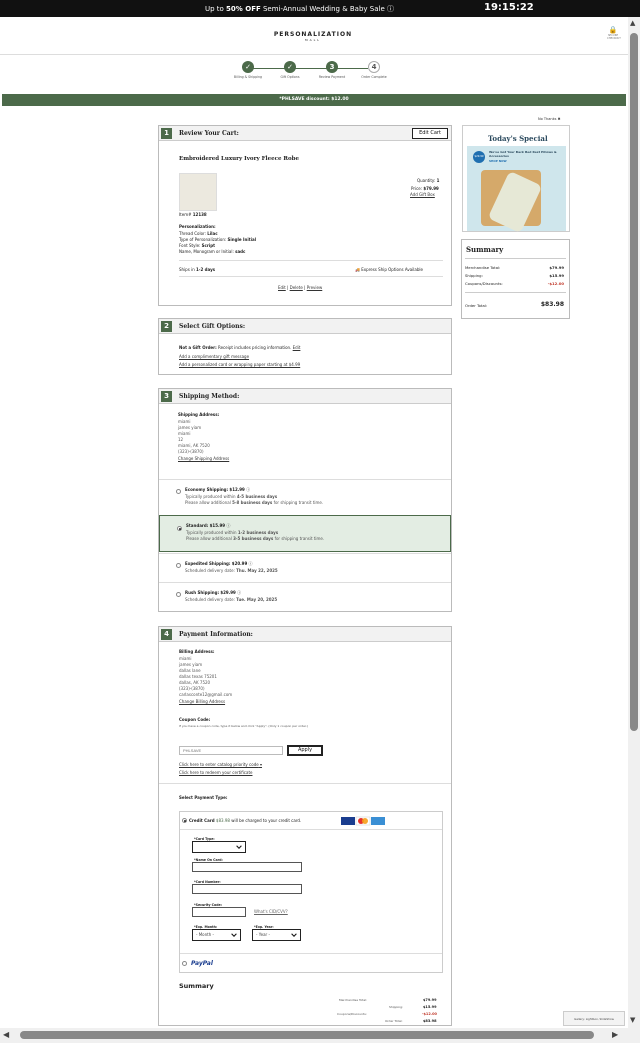 This screenshot has width=640, height=1043. What do you see at coordinates (479, 157) in the screenshot?
I see `price-badge: $29.99` at bounding box center [479, 157].